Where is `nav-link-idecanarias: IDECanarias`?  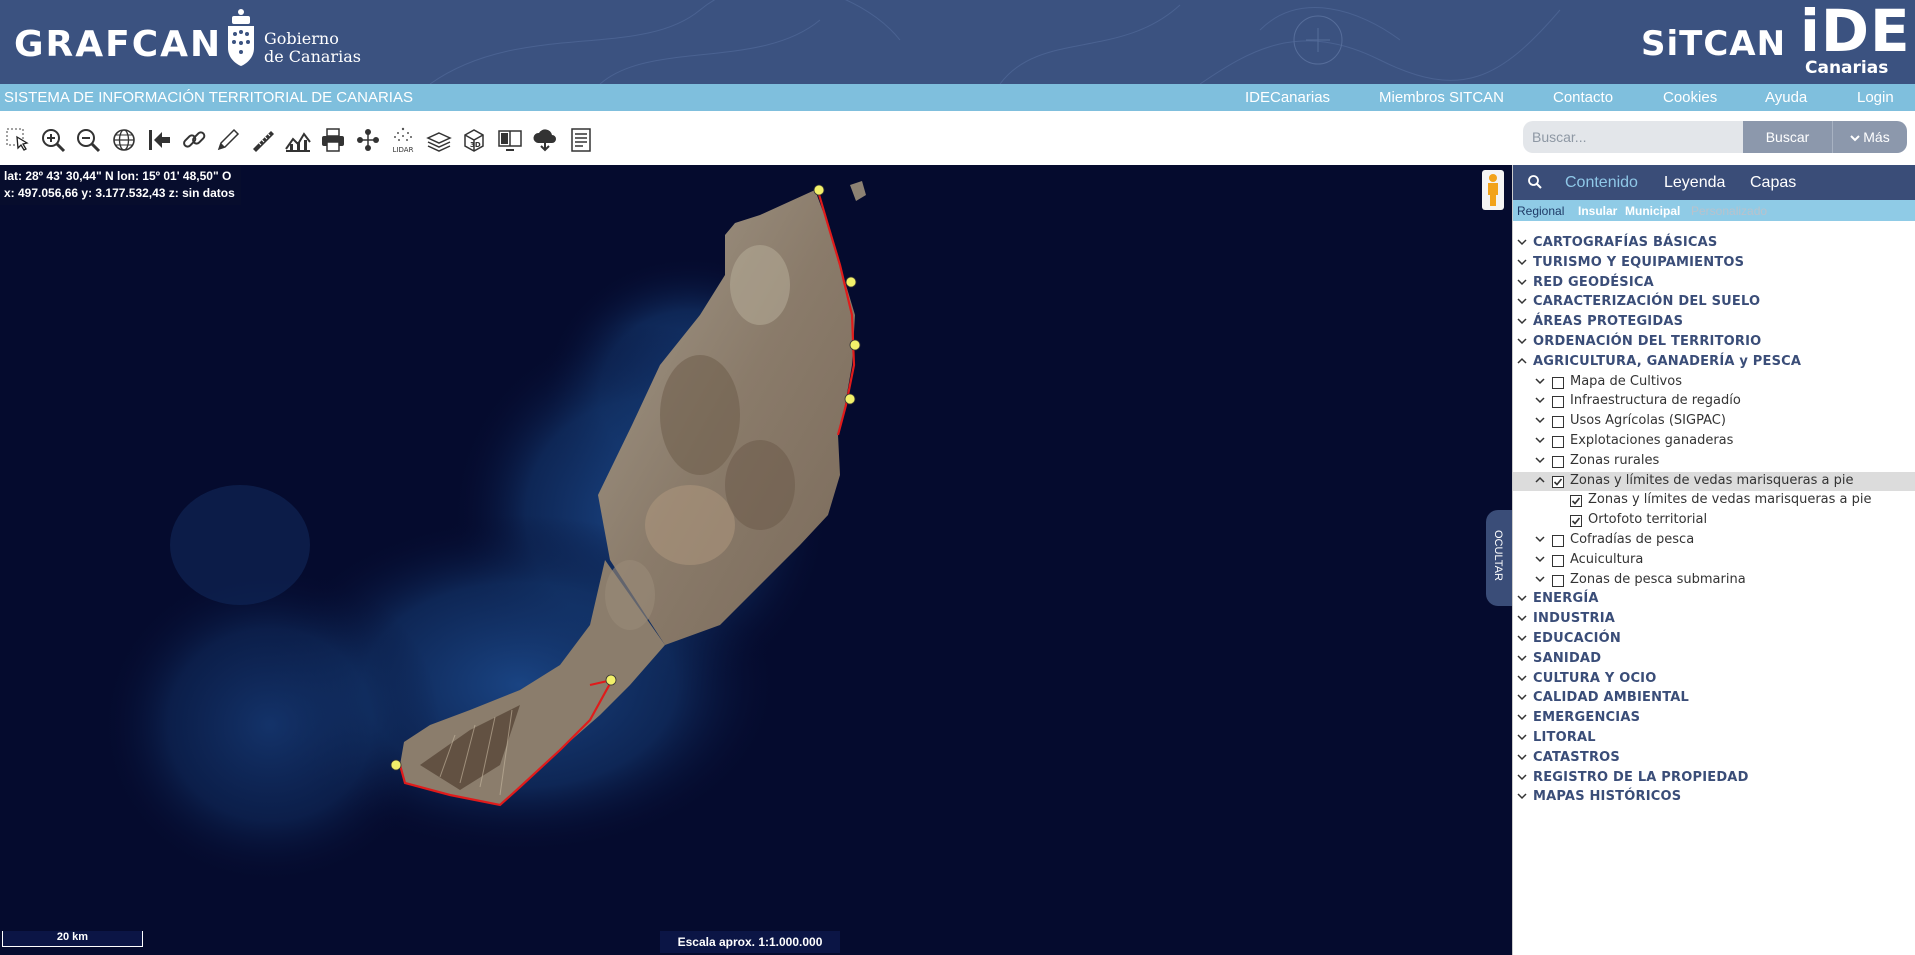
nav-link-idecanarias: IDECanarias is located at coordinates (1287, 97).